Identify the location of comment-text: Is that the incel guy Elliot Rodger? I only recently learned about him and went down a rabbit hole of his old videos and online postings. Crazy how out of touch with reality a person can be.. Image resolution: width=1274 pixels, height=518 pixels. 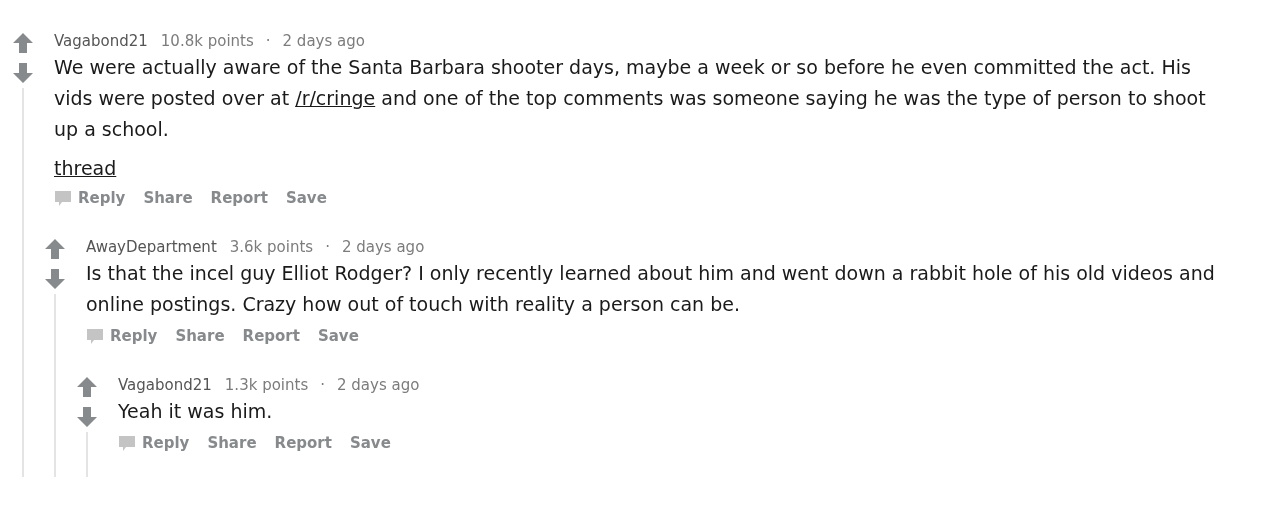
(651, 289).